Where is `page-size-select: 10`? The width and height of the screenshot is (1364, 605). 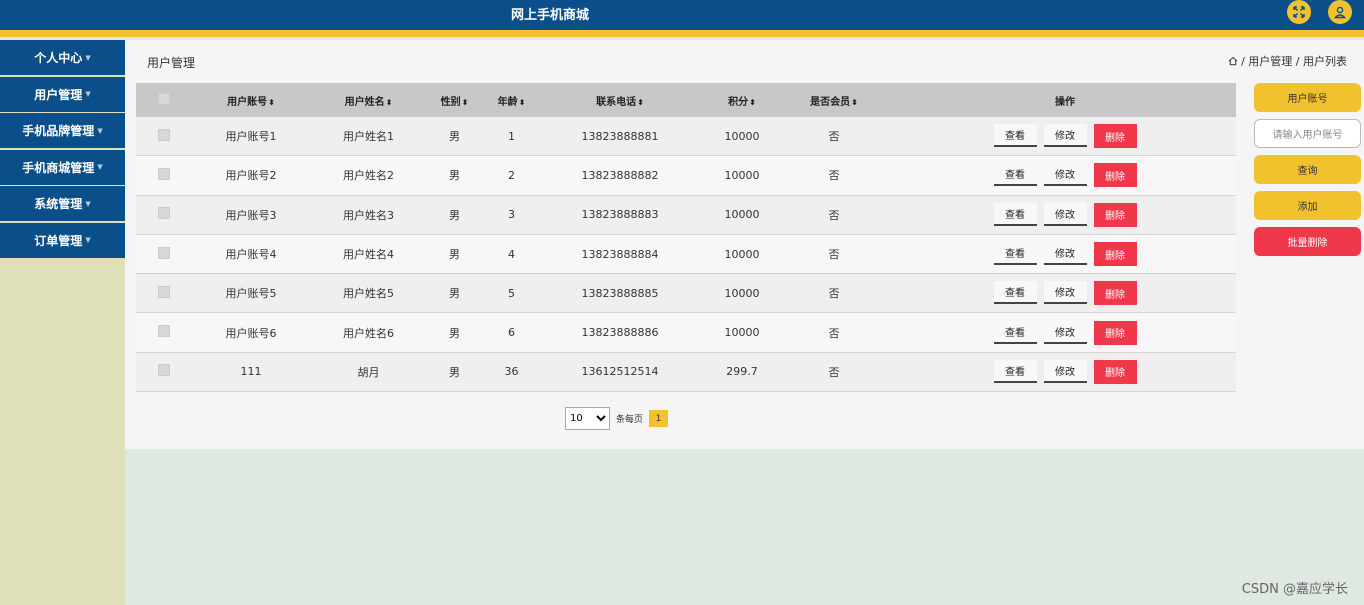 page-size-select: 10 is located at coordinates (587, 418).